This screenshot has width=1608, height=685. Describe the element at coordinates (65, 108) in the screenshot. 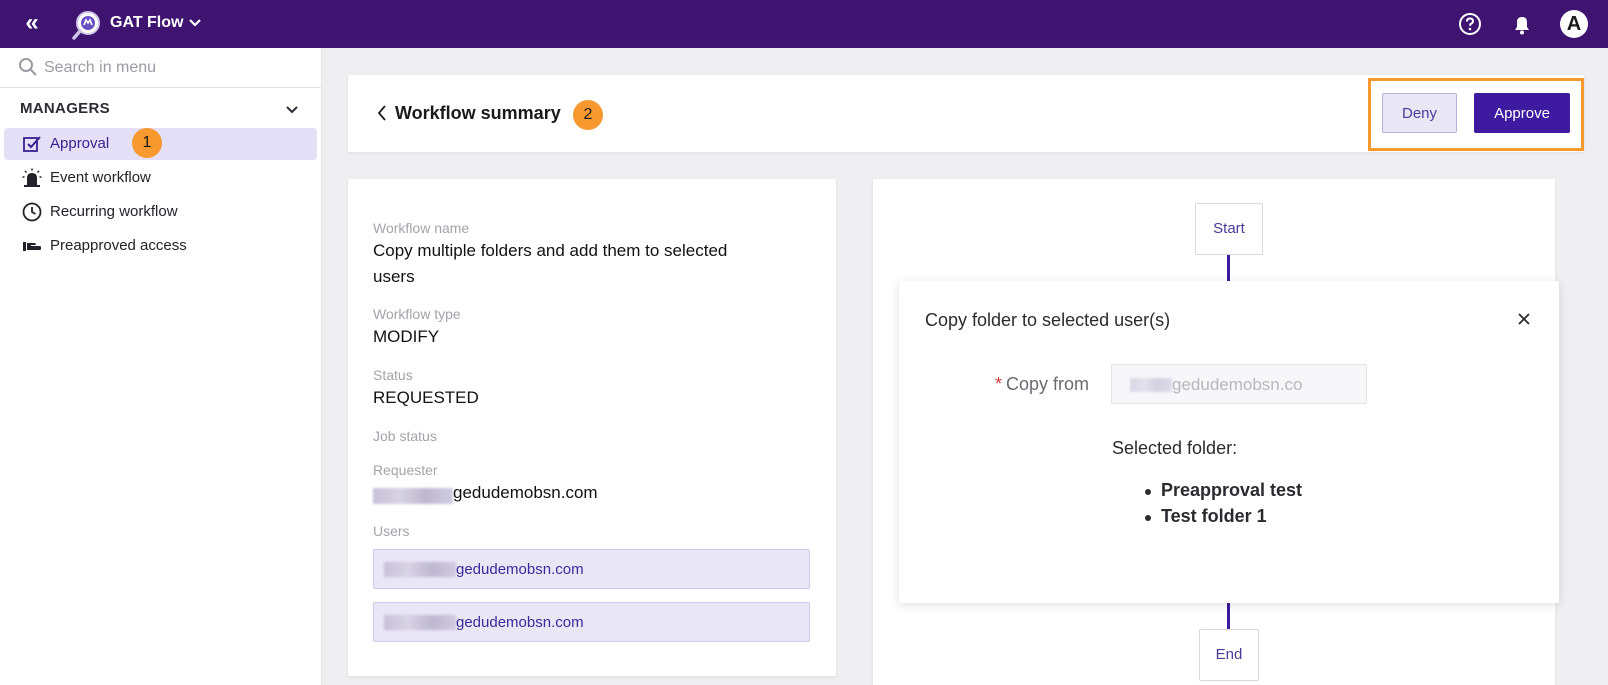

I see `section-title: MANAGERS` at that location.